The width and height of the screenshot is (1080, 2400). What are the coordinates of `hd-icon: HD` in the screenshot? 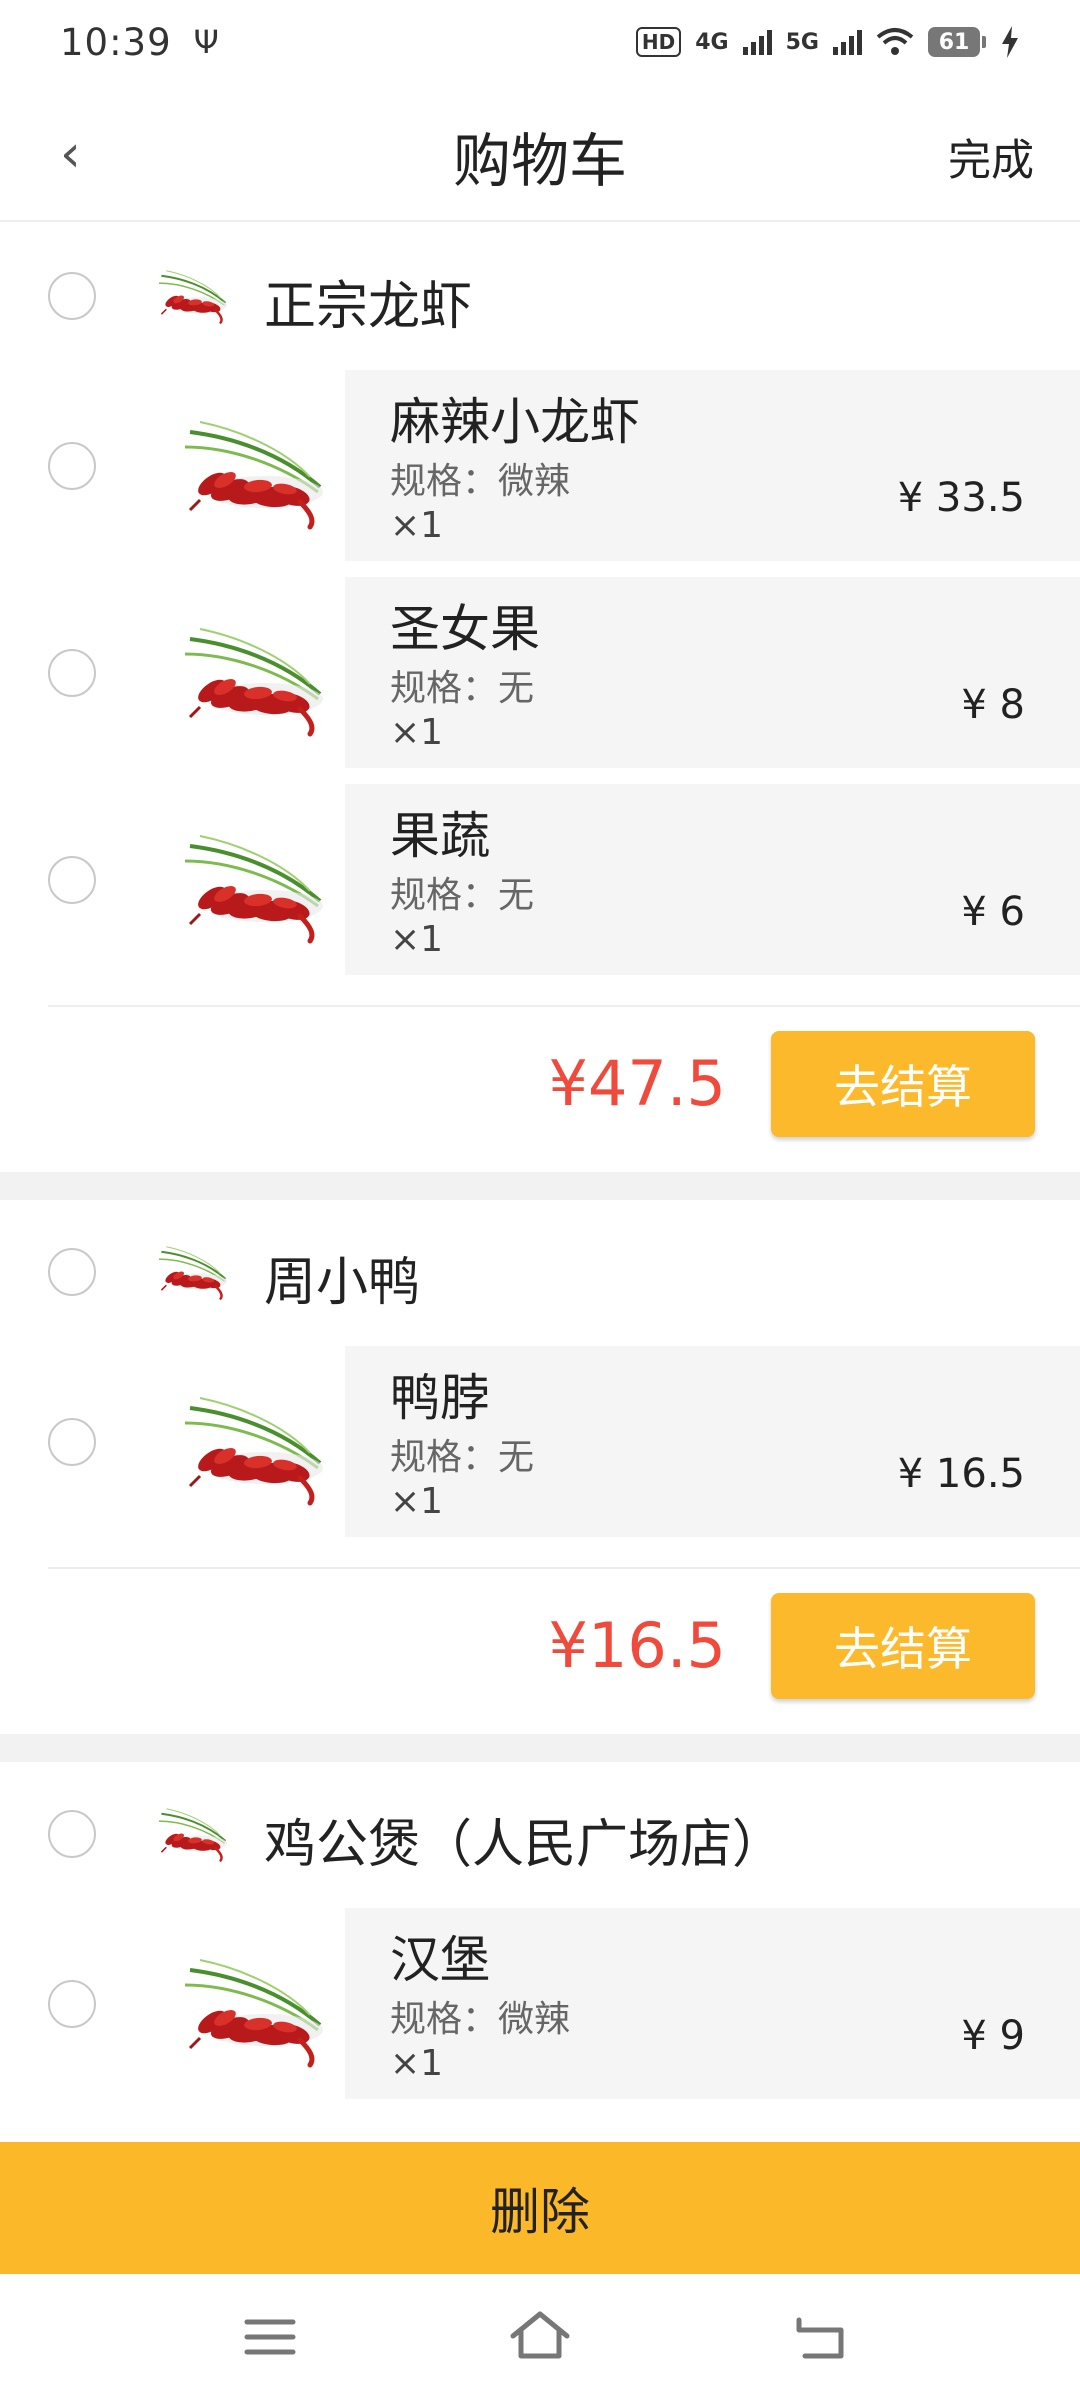 It's located at (658, 42).